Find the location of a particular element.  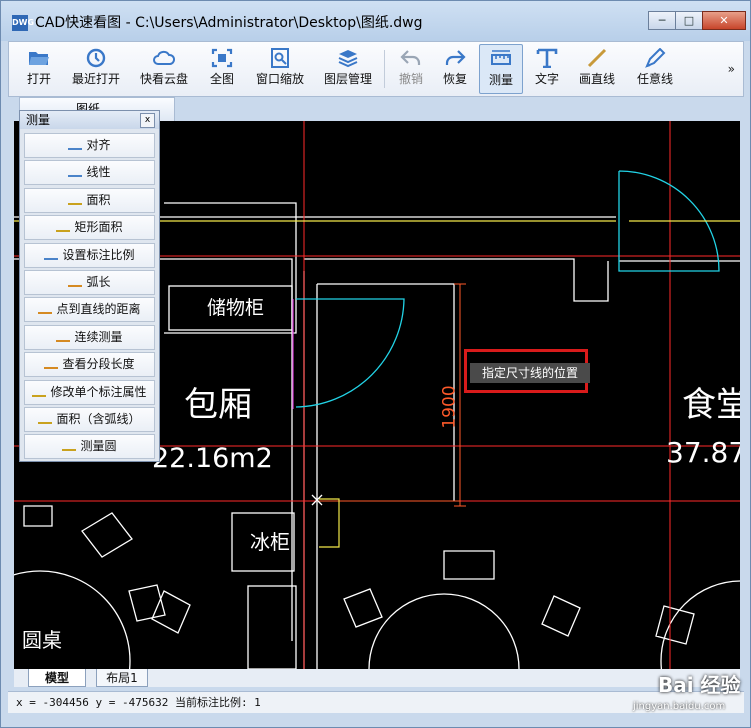

continuous-measure-button: 连续测量 is located at coordinates (89, 337).